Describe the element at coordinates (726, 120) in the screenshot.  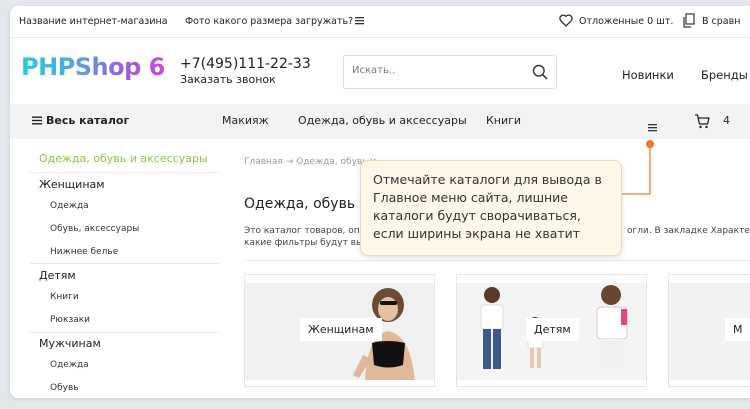
I see `cart-count: 4` at that location.